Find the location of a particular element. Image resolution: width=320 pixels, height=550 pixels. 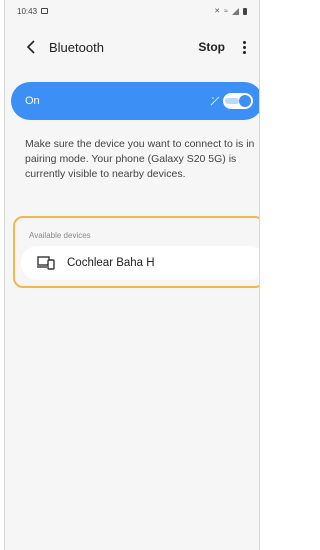

bluetooth-switch is located at coordinates (238, 101).